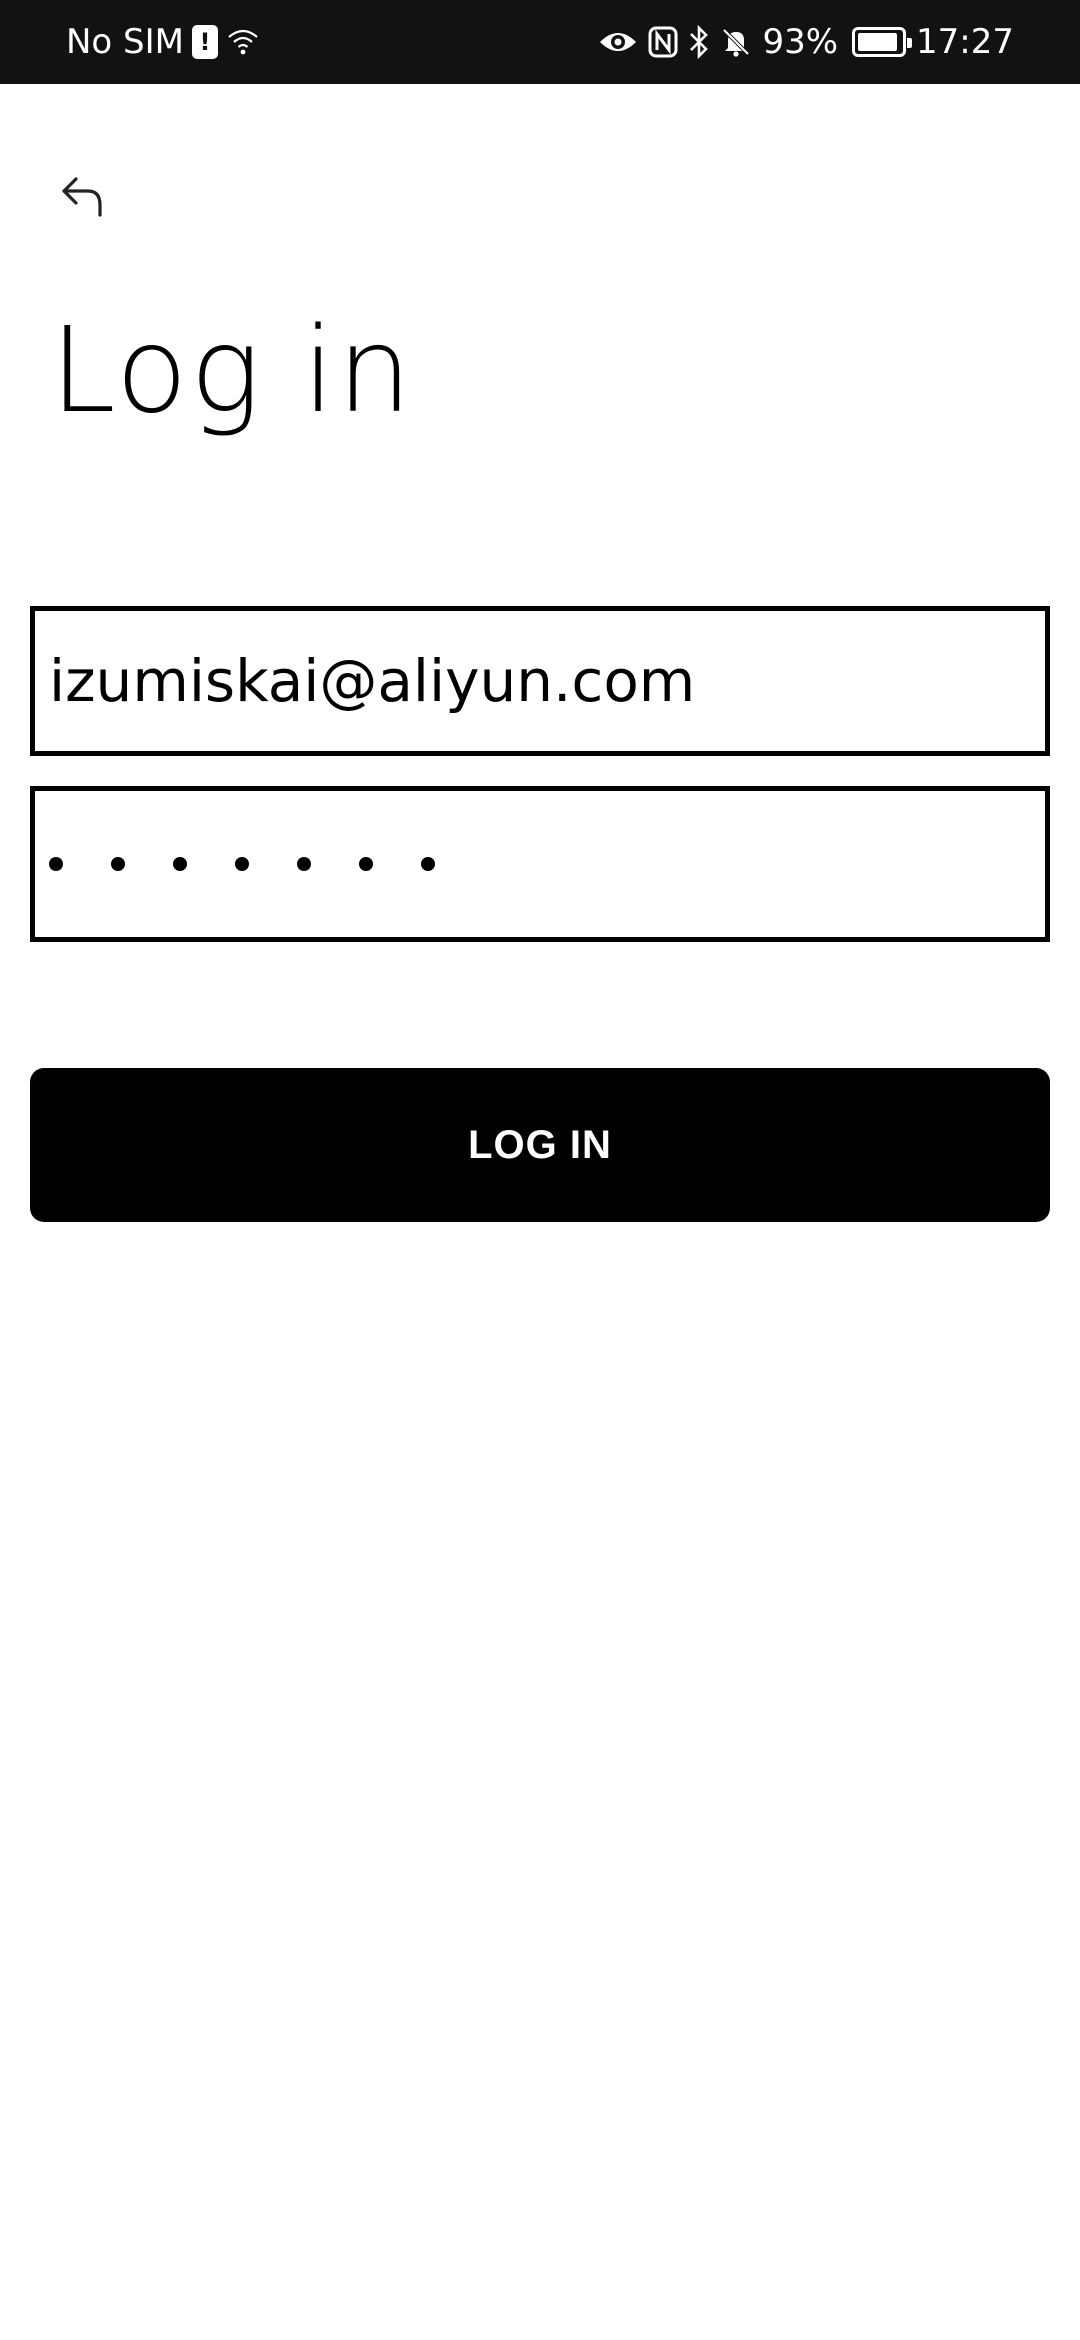  Describe the element at coordinates (372, 681) in the screenshot. I see `email-value: izumiskai@aliyun.com` at that location.